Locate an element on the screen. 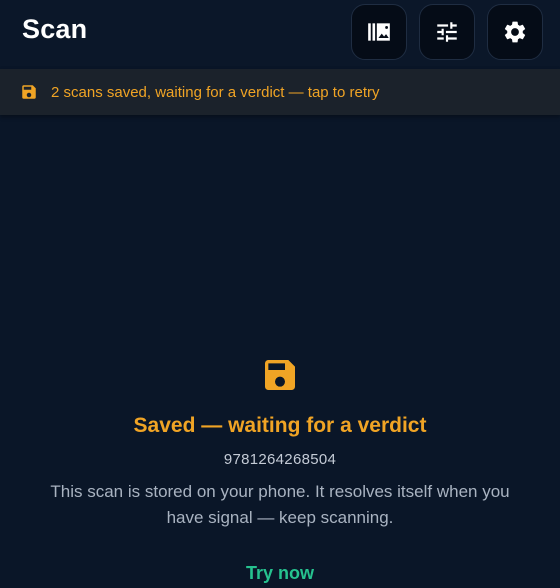  tune-icon is located at coordinates (447, 32).